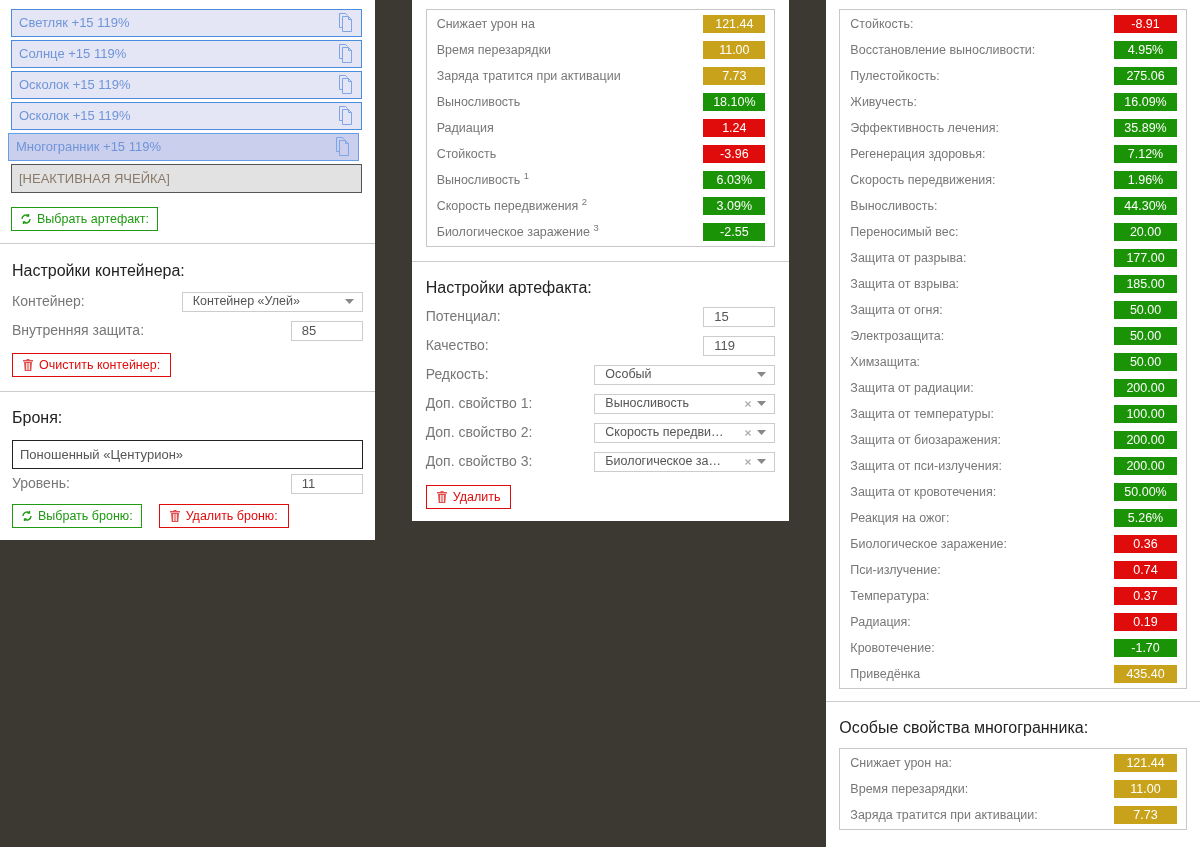 The width and height of the screenshot is (1200, 847). I want to click on stat-label: Время перезарядки:, so click(909, 789).